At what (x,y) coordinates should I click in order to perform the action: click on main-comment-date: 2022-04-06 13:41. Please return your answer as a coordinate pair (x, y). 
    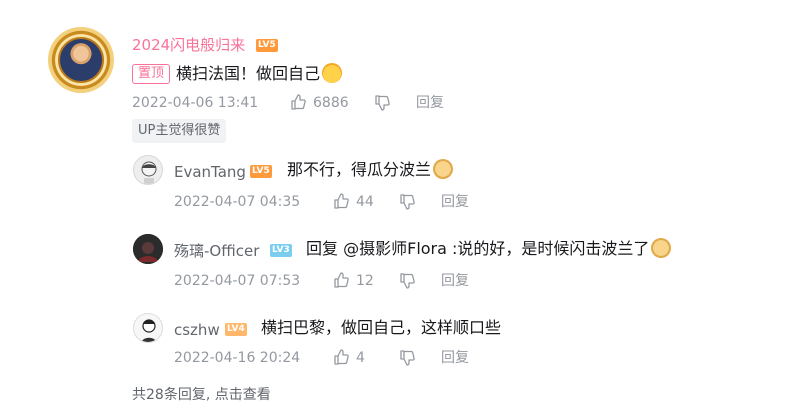
    Looking at the image, I should click on (195, 103).